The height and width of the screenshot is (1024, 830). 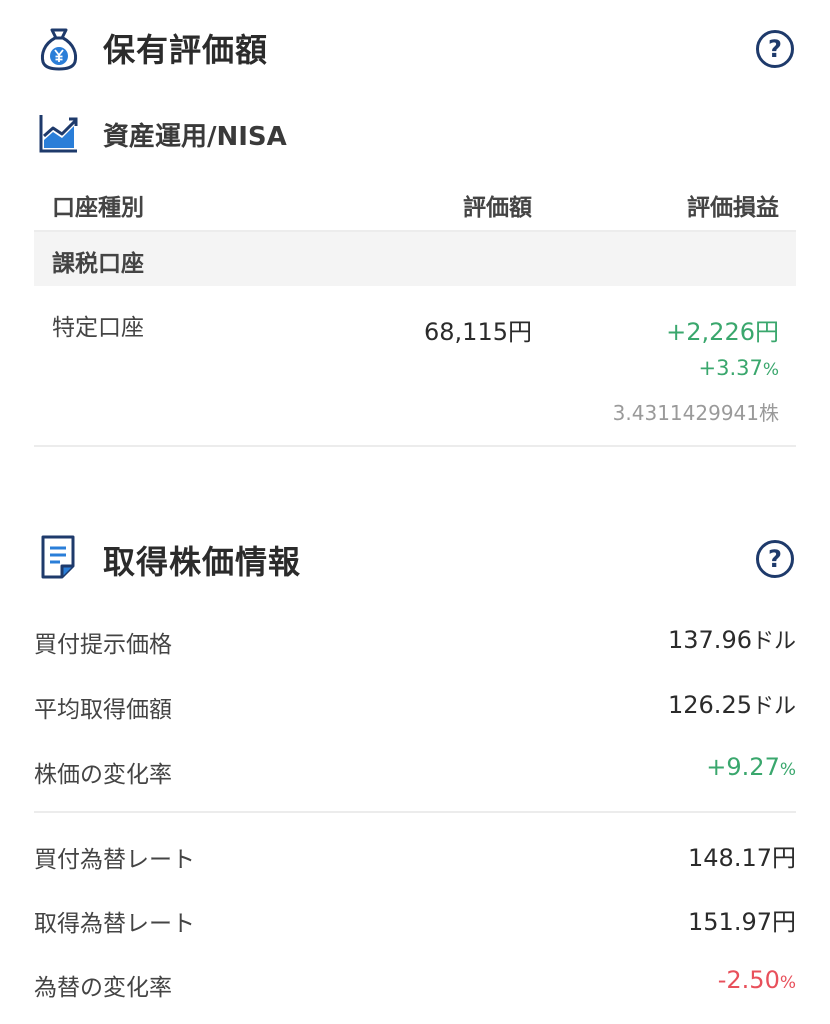 I want to click on acquisition-help-icon: ?, so click(x=775, y=559).